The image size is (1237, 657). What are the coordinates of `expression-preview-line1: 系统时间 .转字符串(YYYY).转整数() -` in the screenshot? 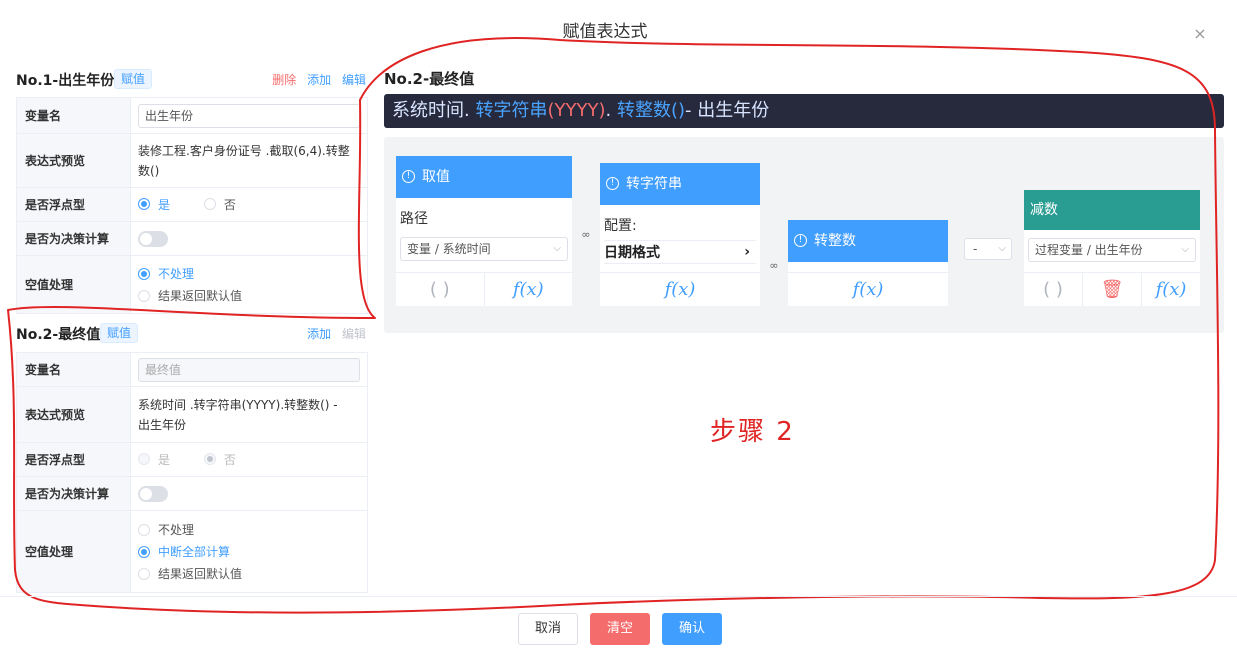 It's located at (238, 404).